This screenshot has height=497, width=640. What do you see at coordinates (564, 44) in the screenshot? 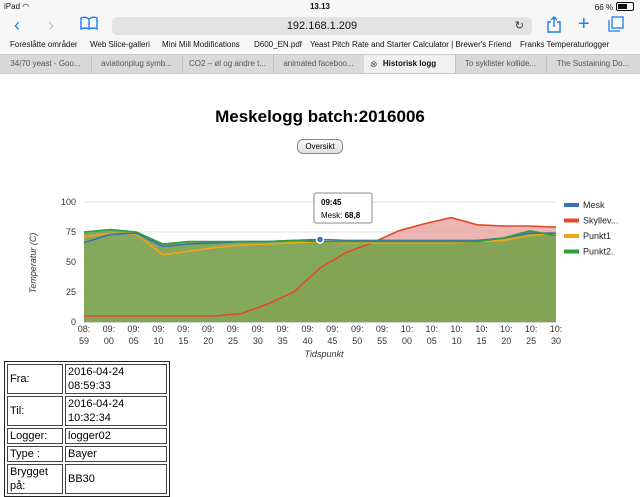
I see `bookmark-item: Franks Temperaturlogger` at bounding box center [564, 44].